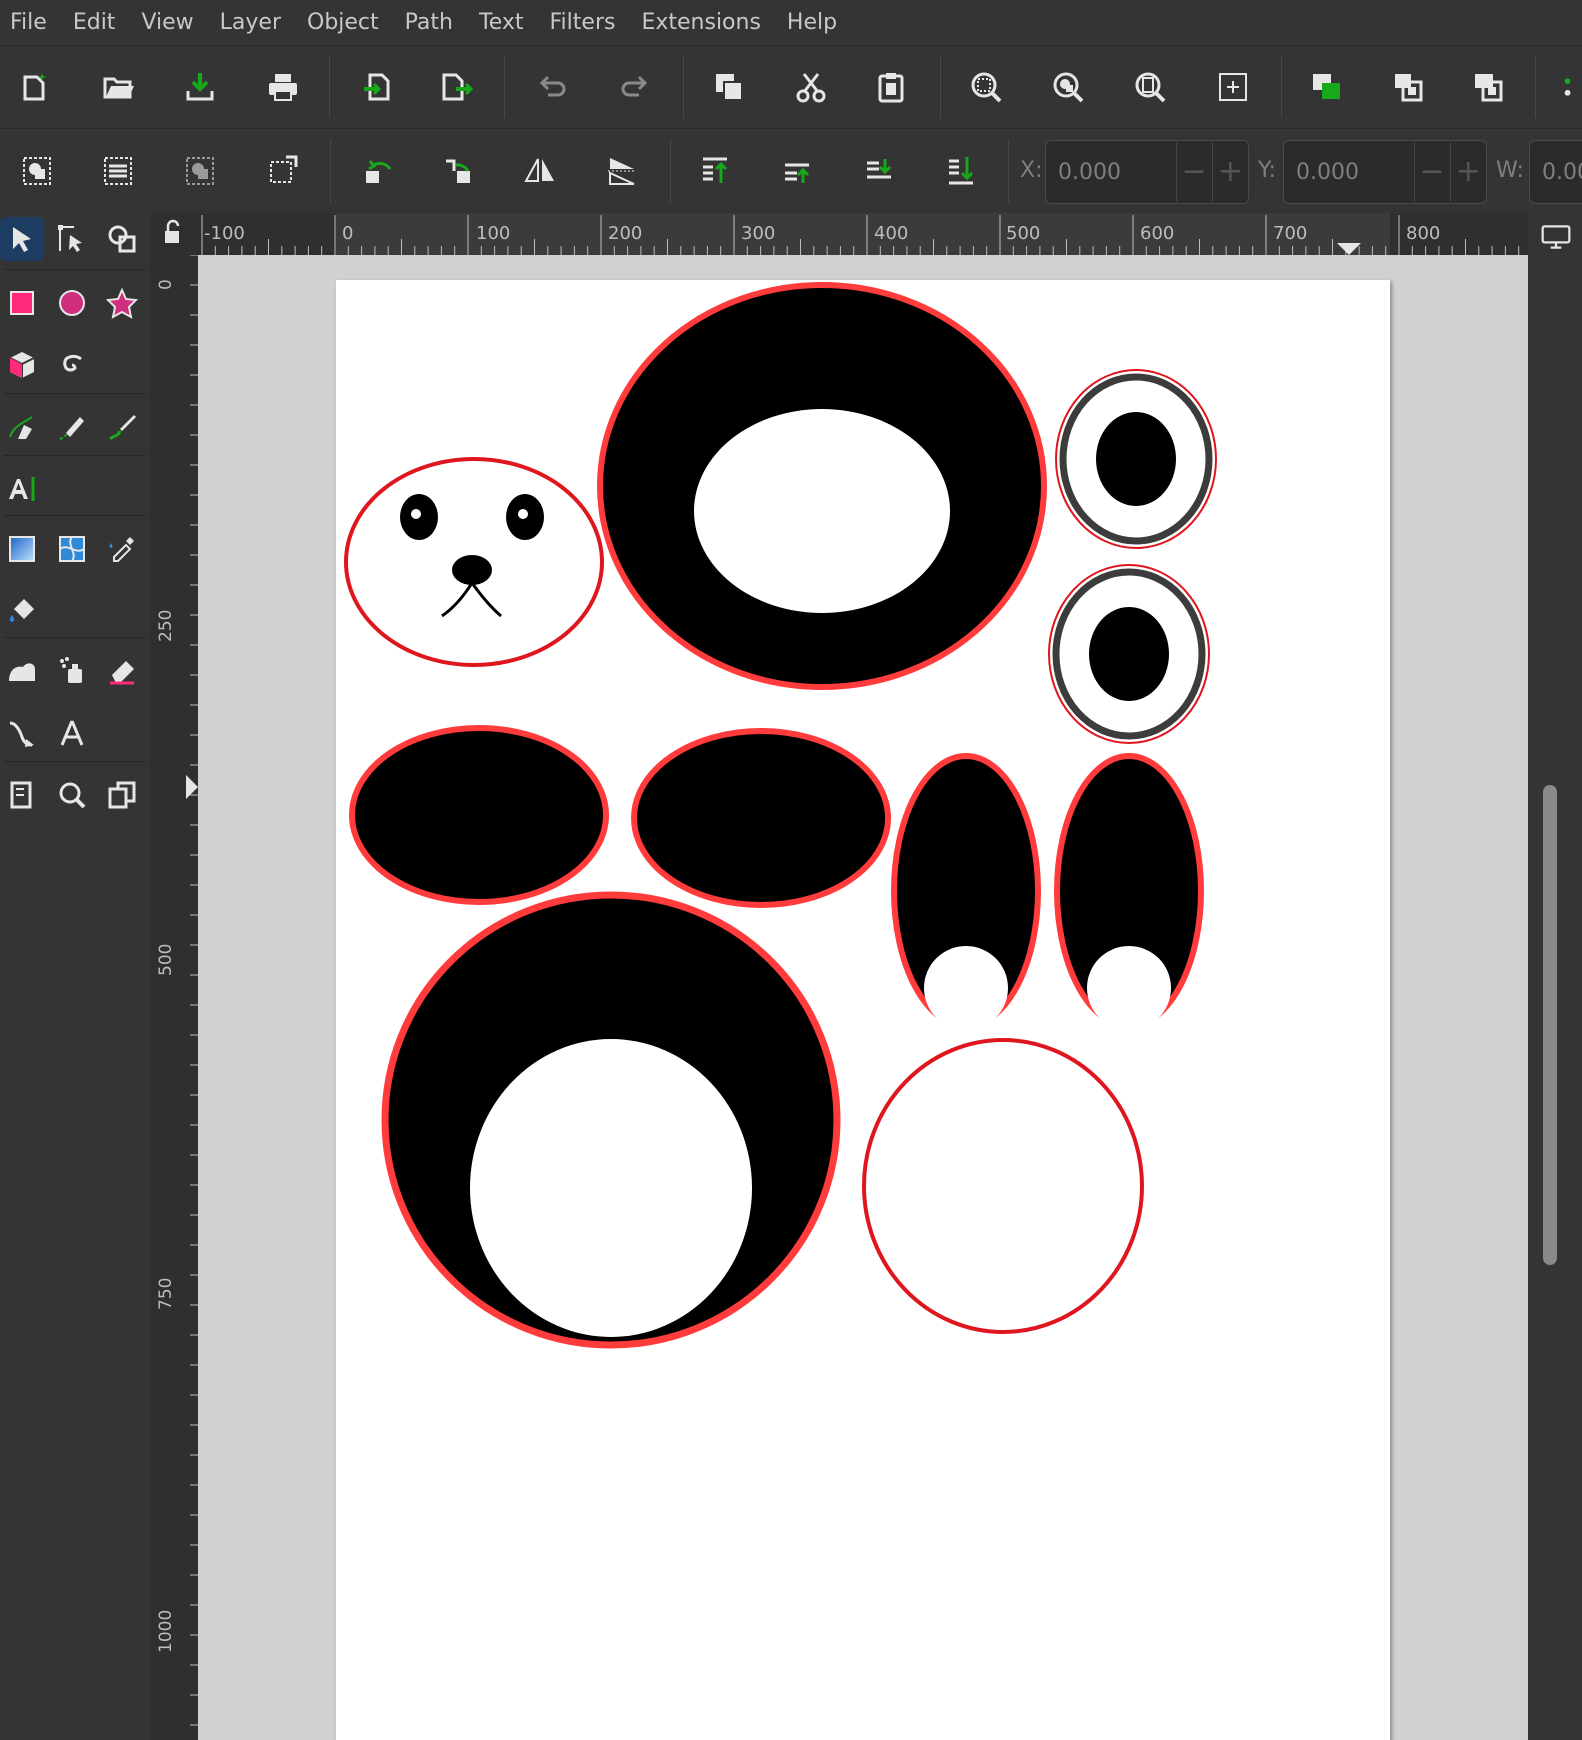 The height and width of the screenshot is (1740, 1582). I want to click on raise-button, so click(797, 171).